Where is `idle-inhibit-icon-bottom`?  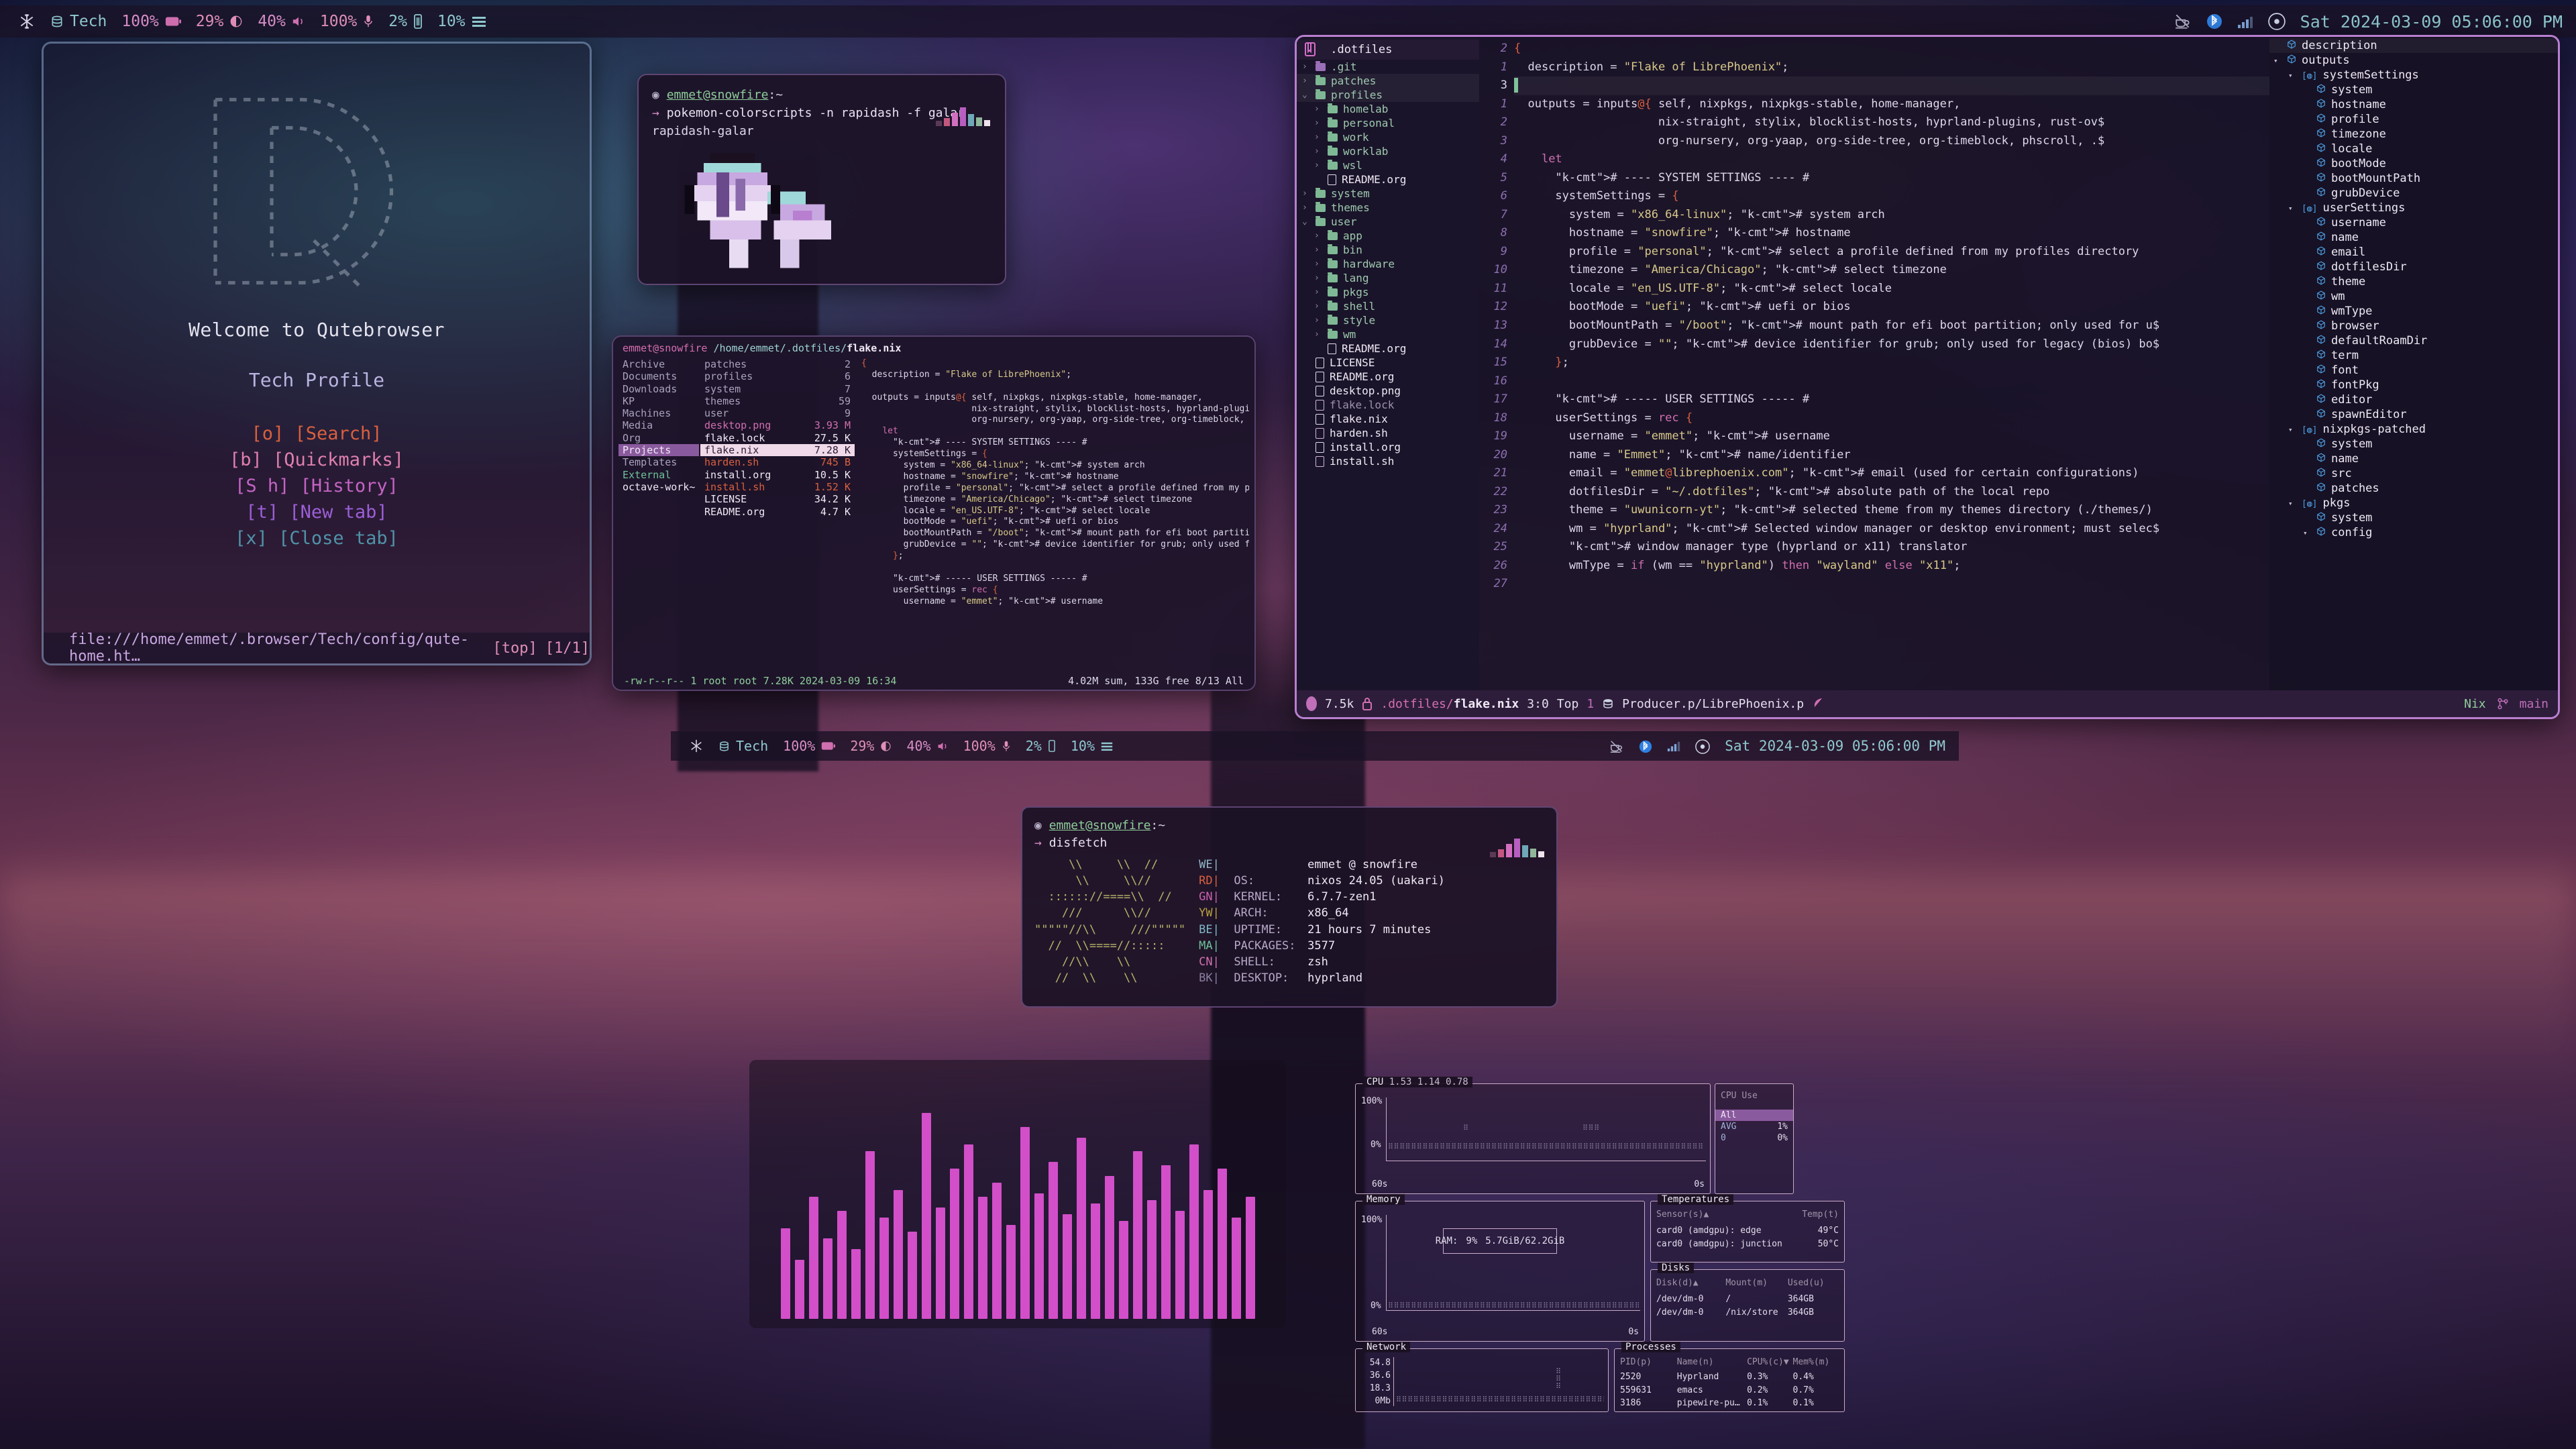 idle-inhibit-icon-bottom is located at coordinates (1616, 746).